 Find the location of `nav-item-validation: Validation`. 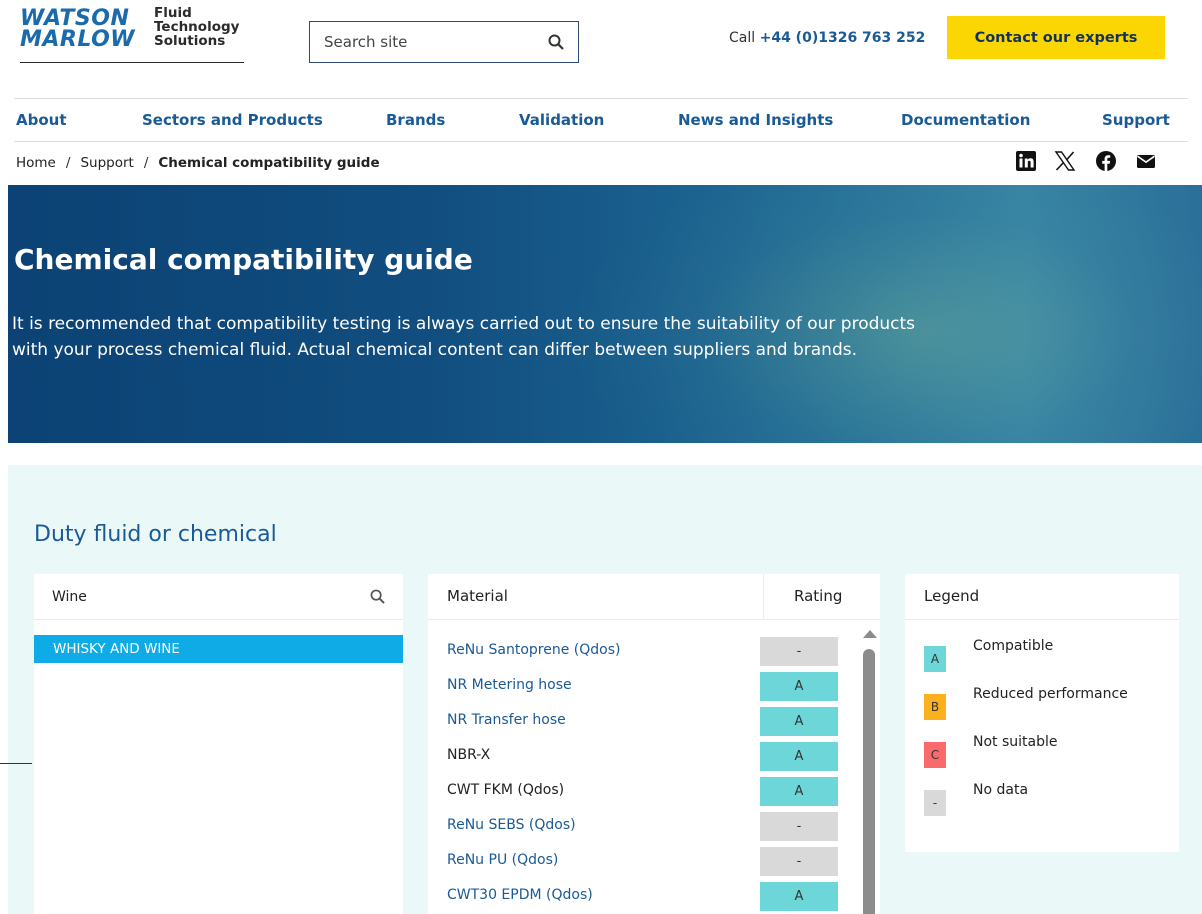

nav-item-validation: Validation is located at coordinates (561, 120).